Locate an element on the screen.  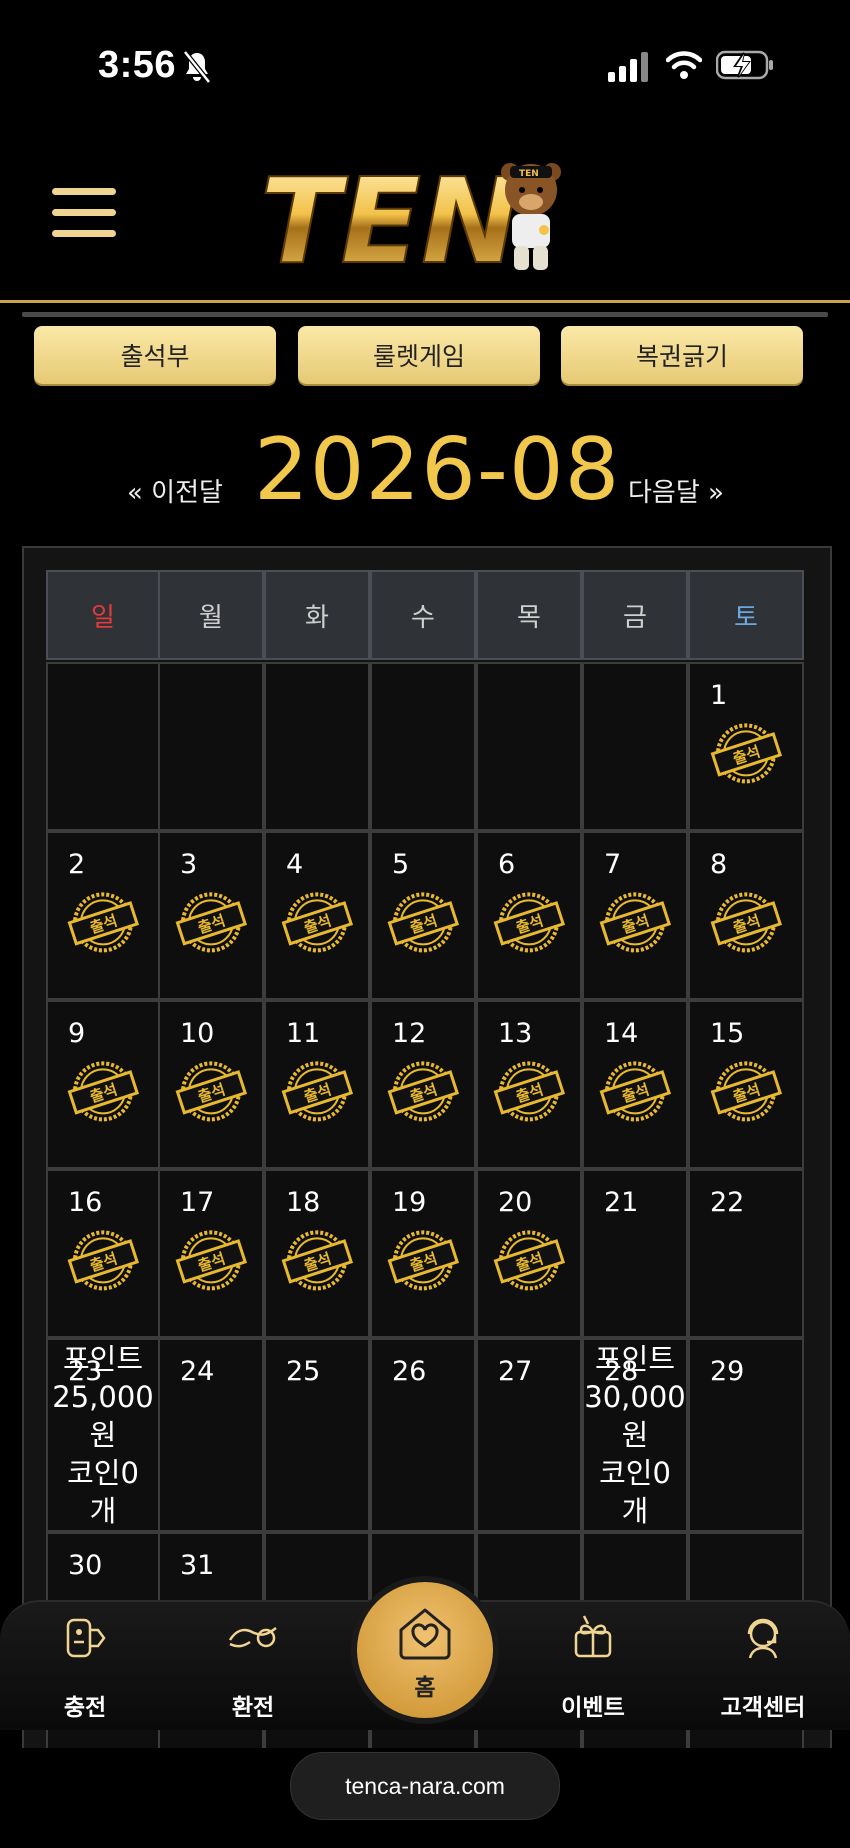
reward-line: 포인트 is located at coordinates (103, 1359).